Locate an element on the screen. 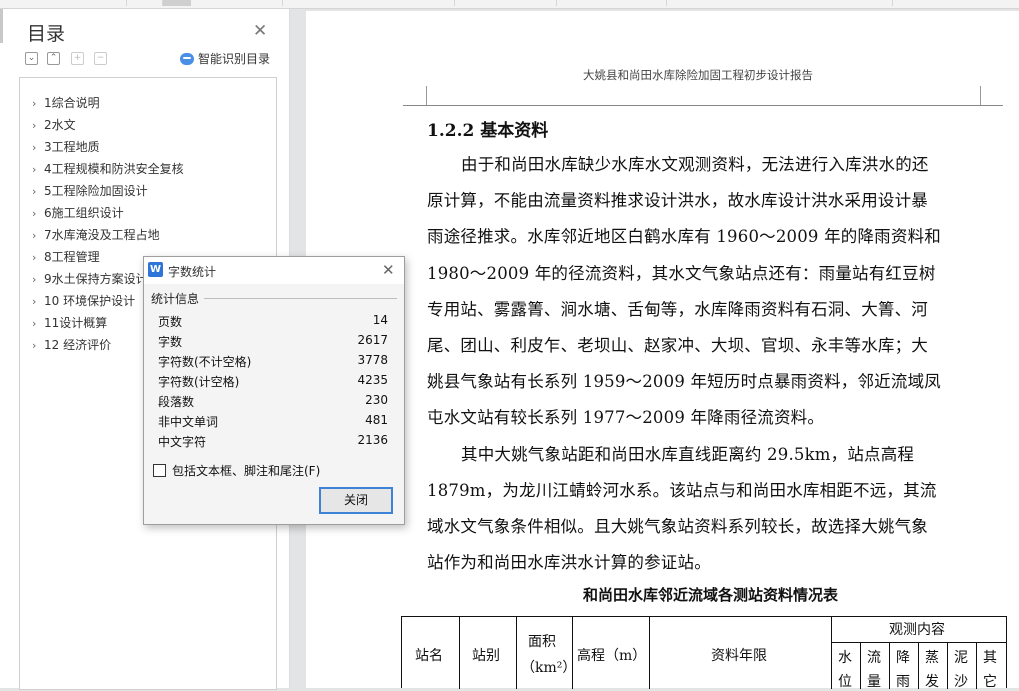 This screenshot has height=691, width=1019. stat-label: 中文字符 is located at coordinates (182, 442).